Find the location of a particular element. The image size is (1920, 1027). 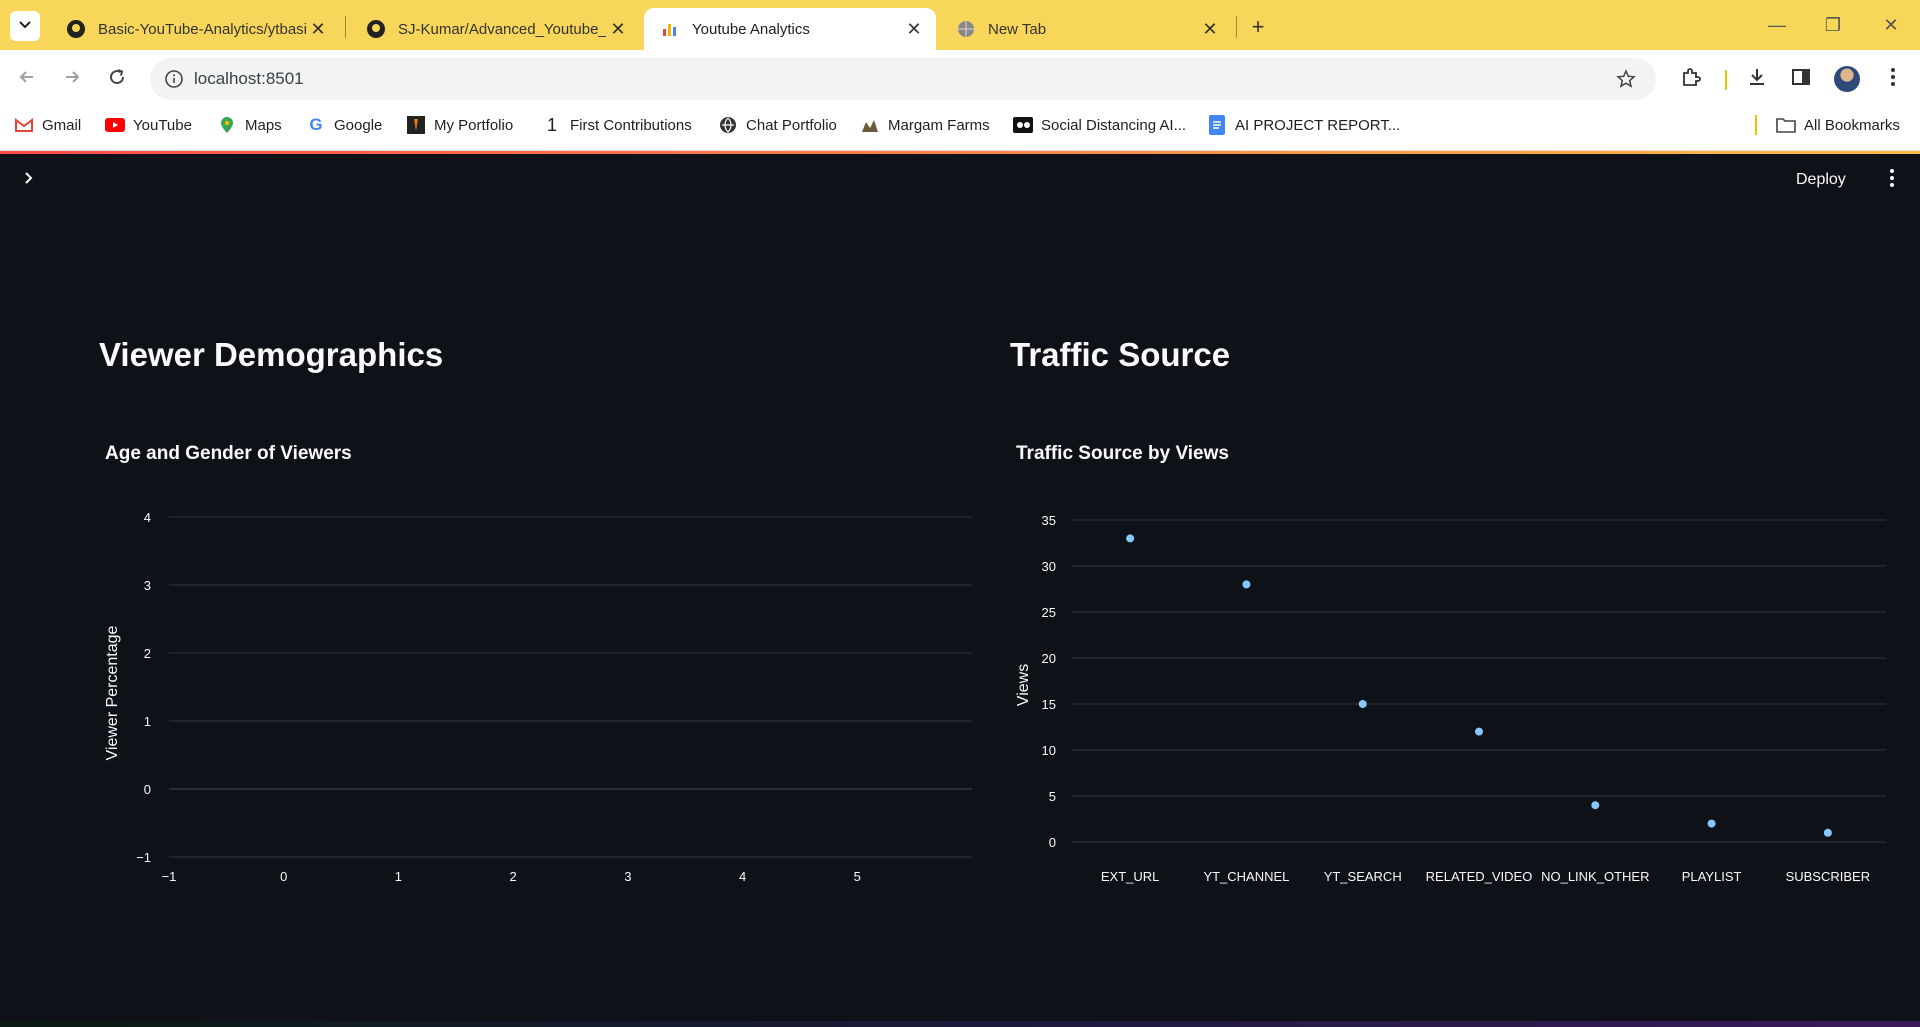

bookmark-my-portfolio: My Portfolio is located at coordinates (459, 125).